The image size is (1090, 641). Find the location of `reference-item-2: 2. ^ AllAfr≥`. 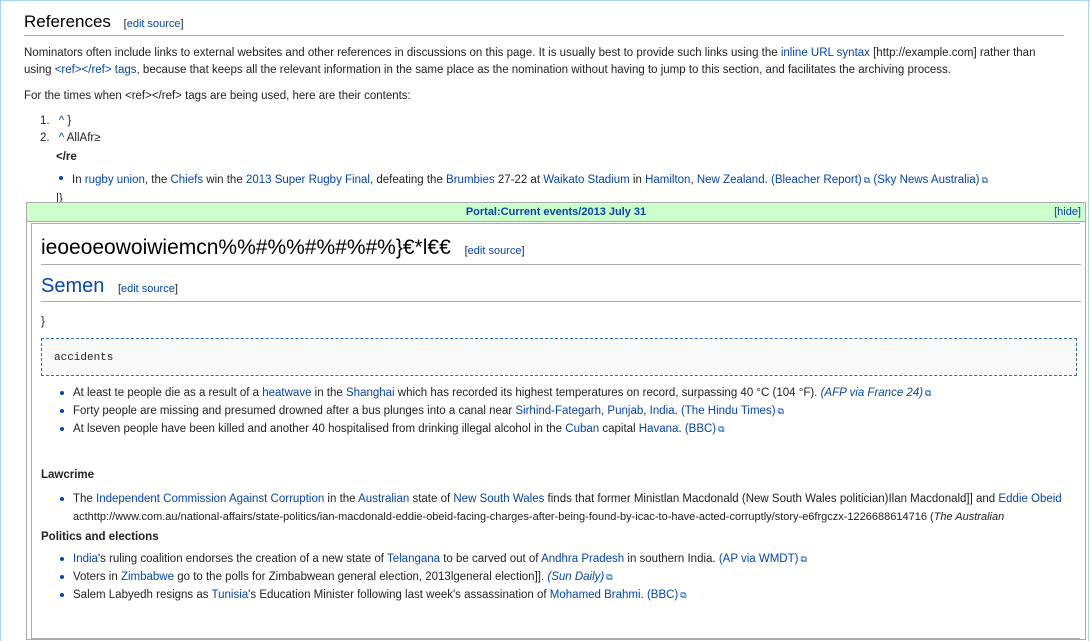

reference-item-2: 2. ^ AllAfr≥ is located at coordinates (70, 138).